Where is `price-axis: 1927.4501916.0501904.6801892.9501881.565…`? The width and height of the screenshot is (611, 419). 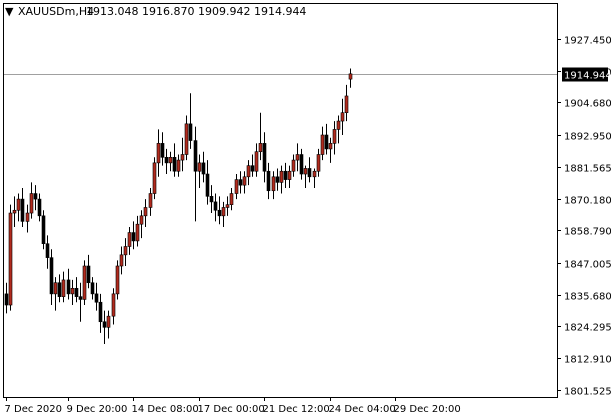 price-axis: 1927.4501916.0501904.6801892.9501881.565… is located at coordinates (584, 217).